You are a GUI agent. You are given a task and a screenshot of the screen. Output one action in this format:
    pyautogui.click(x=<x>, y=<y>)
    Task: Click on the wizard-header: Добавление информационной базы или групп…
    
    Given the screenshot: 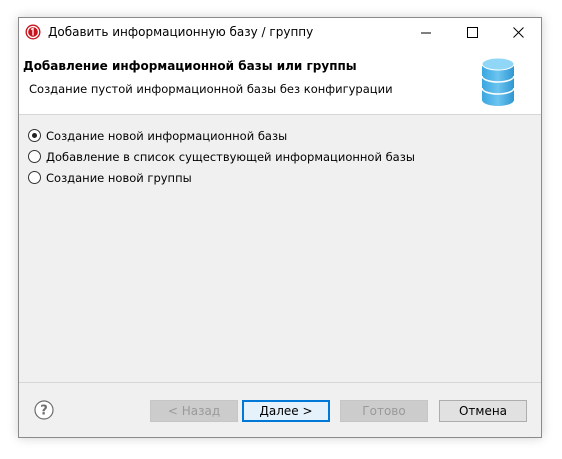 What is the action you would take?
    pyautogui.click(x=280, y=81)
    